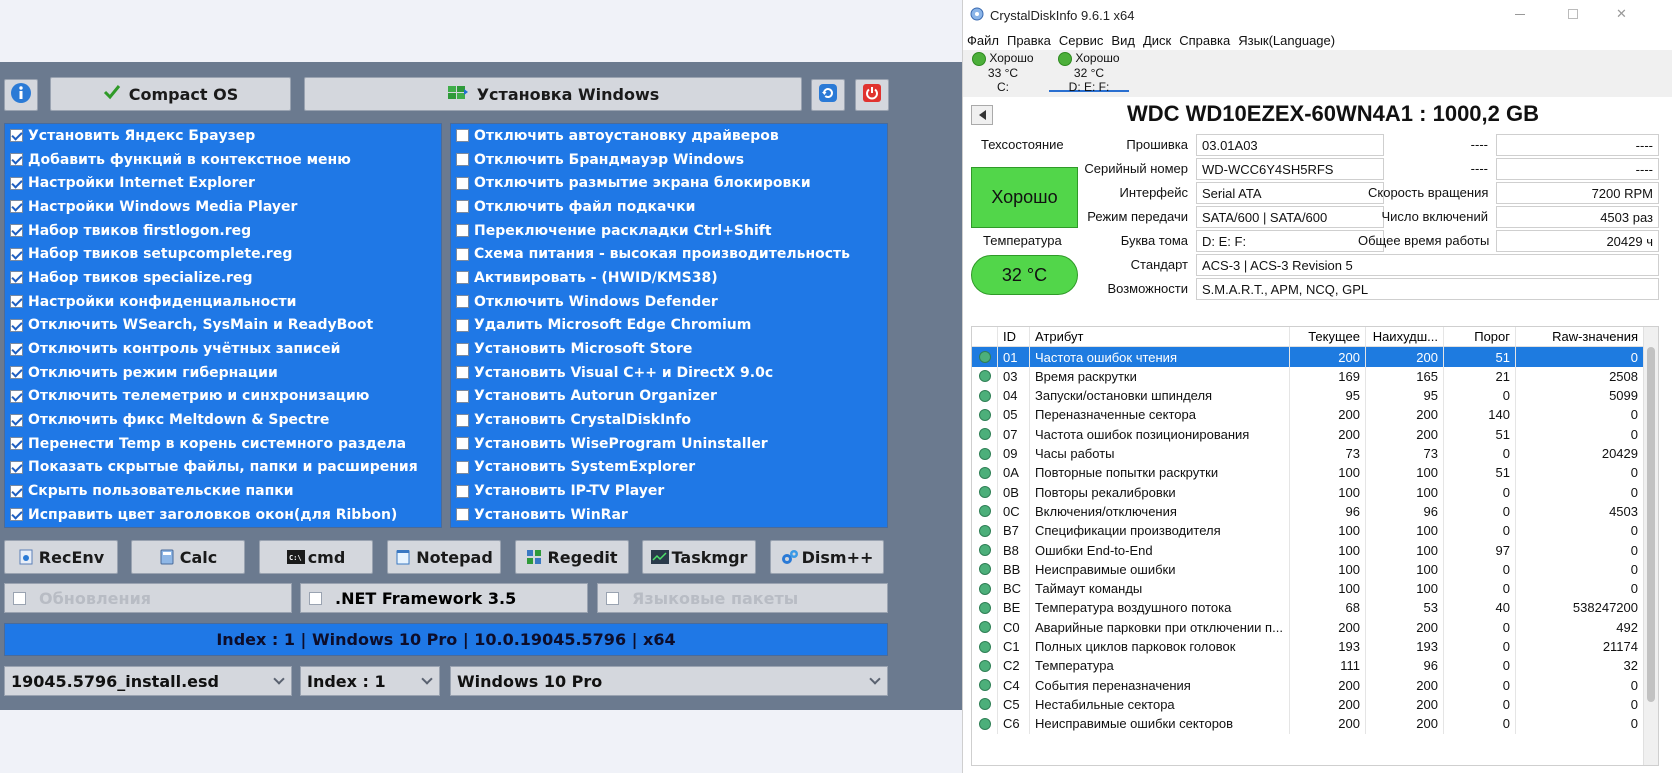 The width and height of the screenshot is (1672, 773). What do you see at coordinates (1308, 530) in the screenshot?
I see `table-row: B7 Спецификации производителя 100 100 0 0` at bounding box center [1308, 530].